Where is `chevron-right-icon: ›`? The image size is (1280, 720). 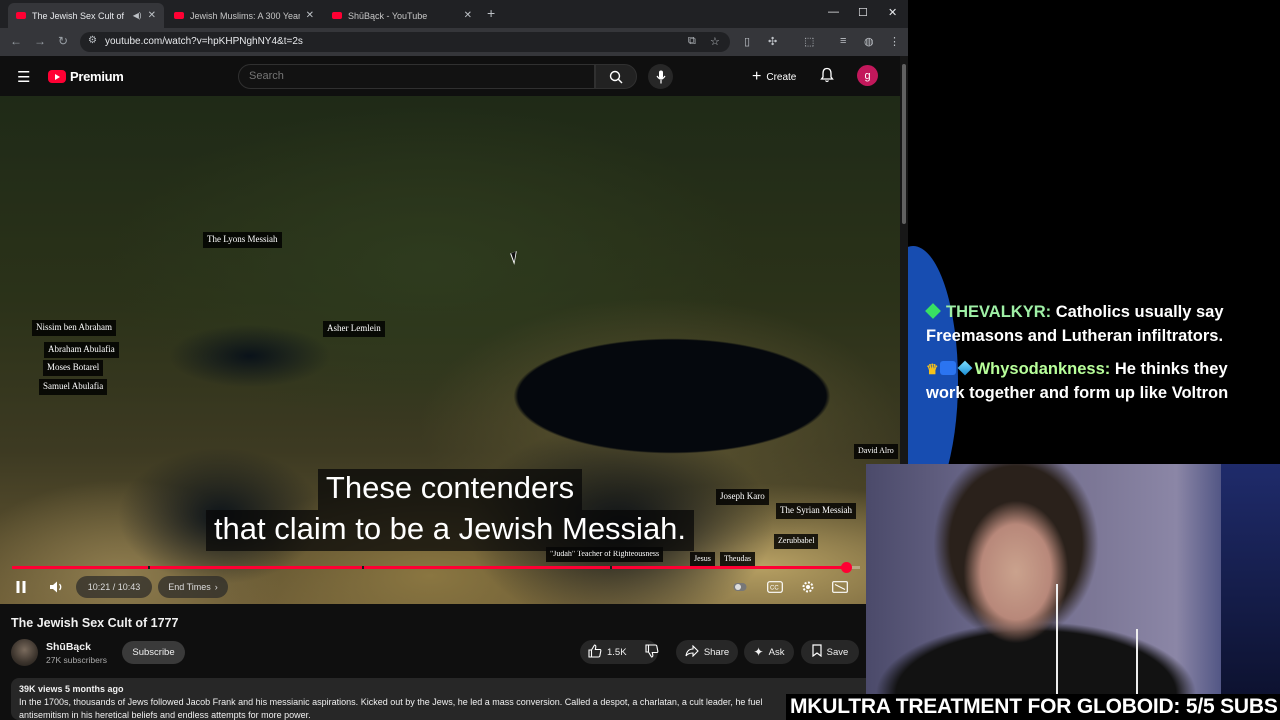 chevron-right-icon: › is located at coordinates (216, 587).